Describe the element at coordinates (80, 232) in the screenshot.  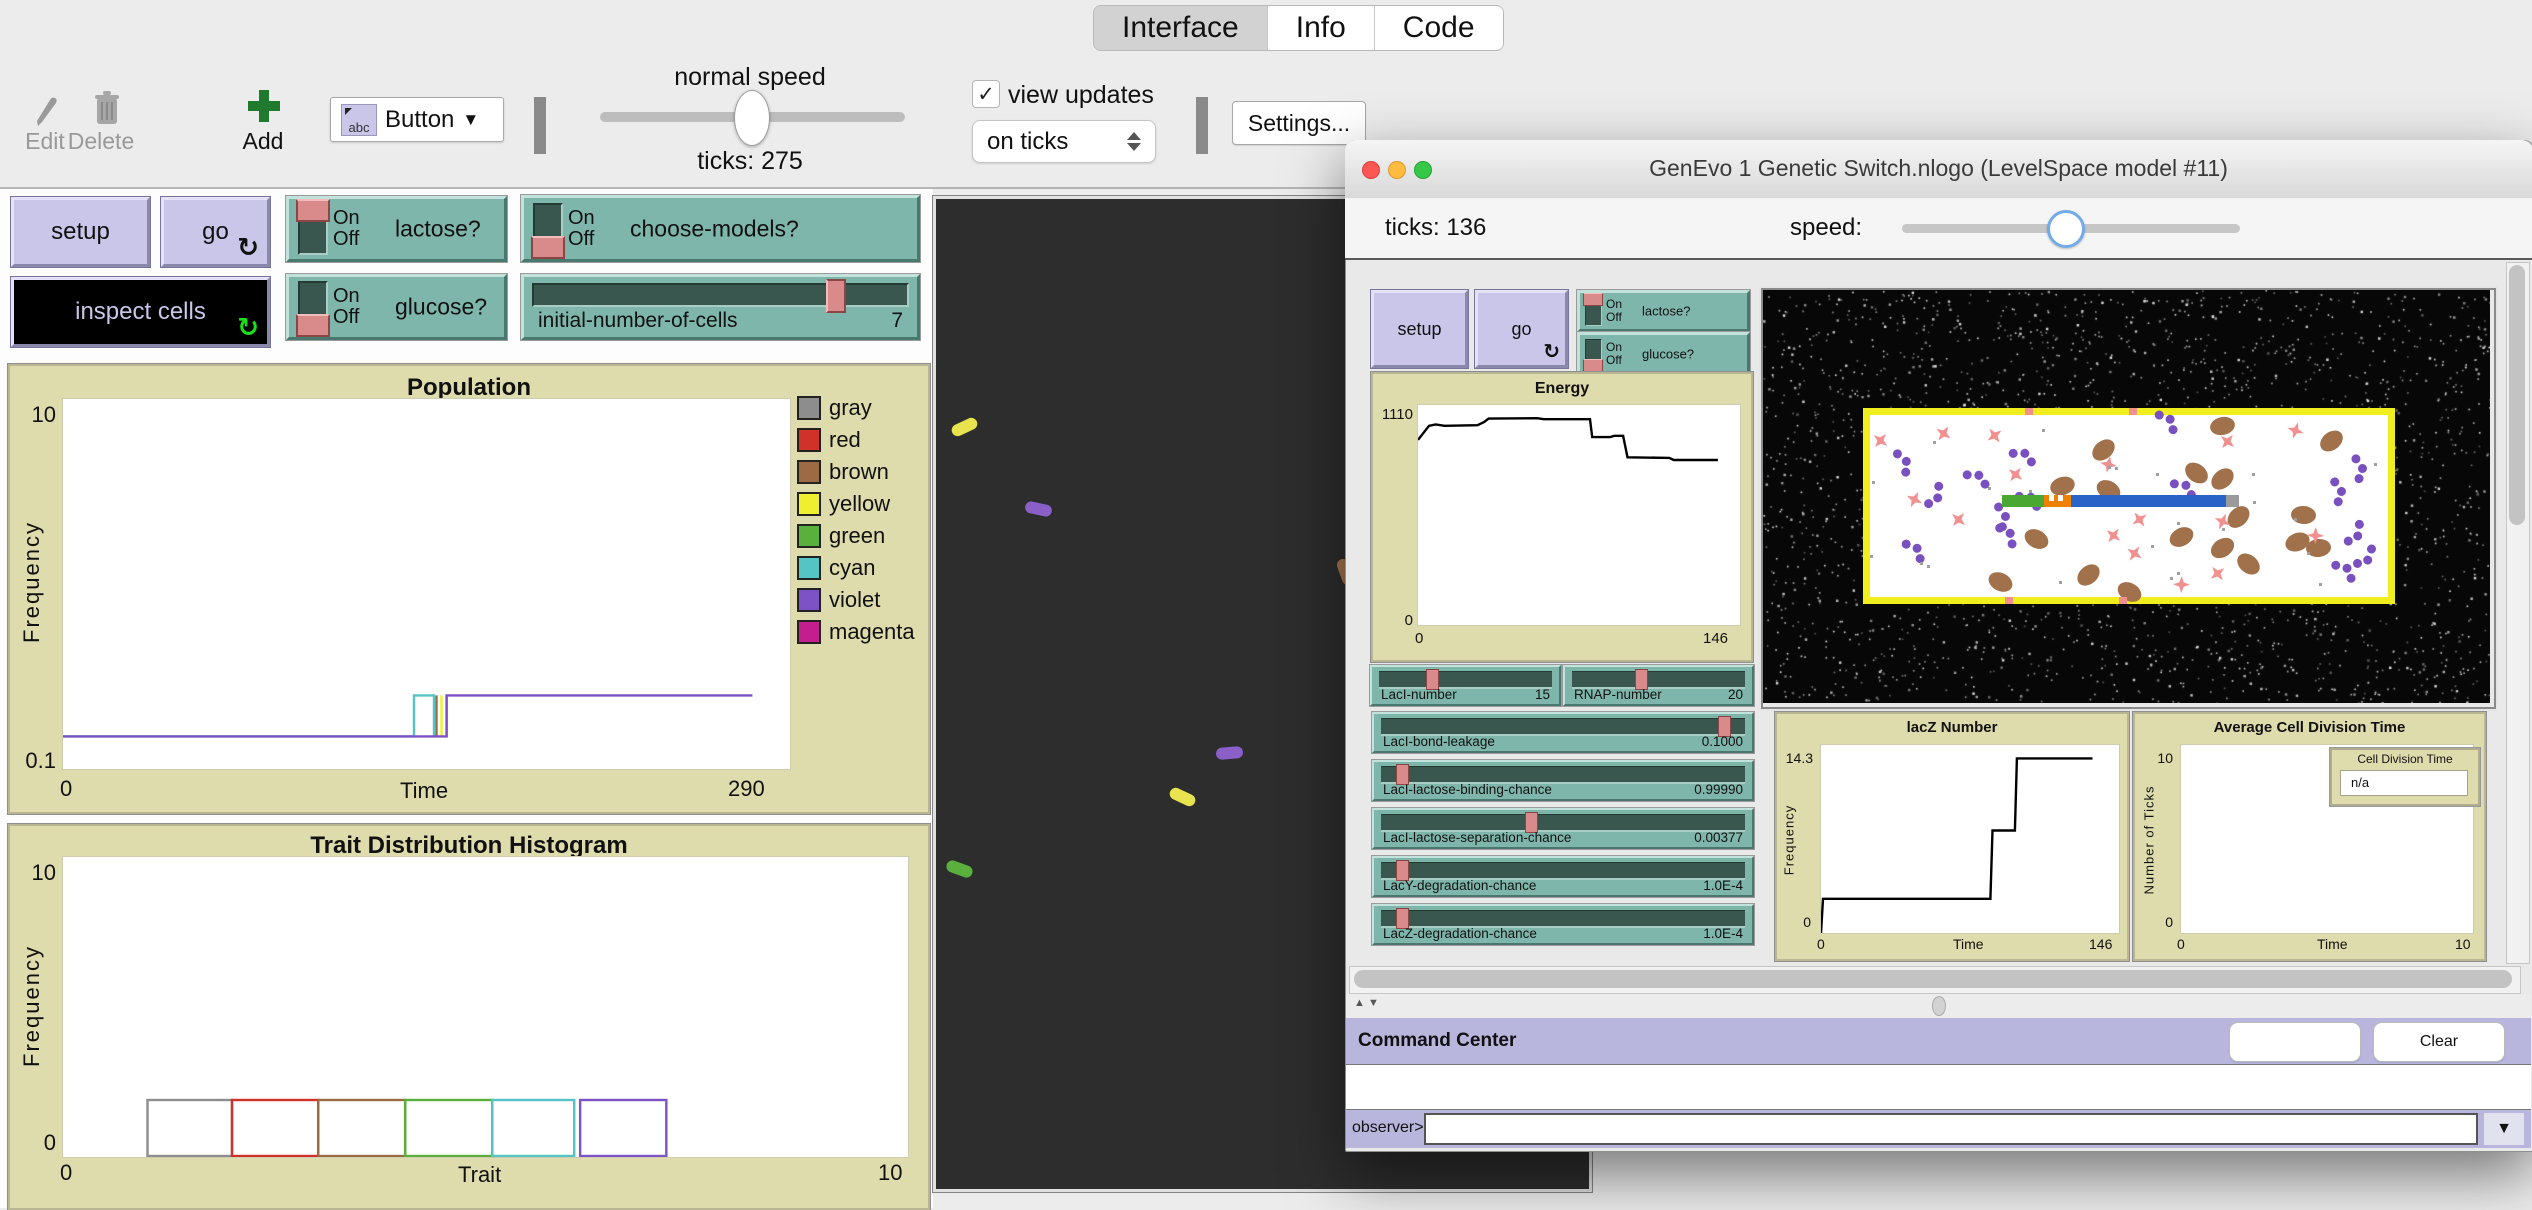
I see `setup-button: setup` at that location.